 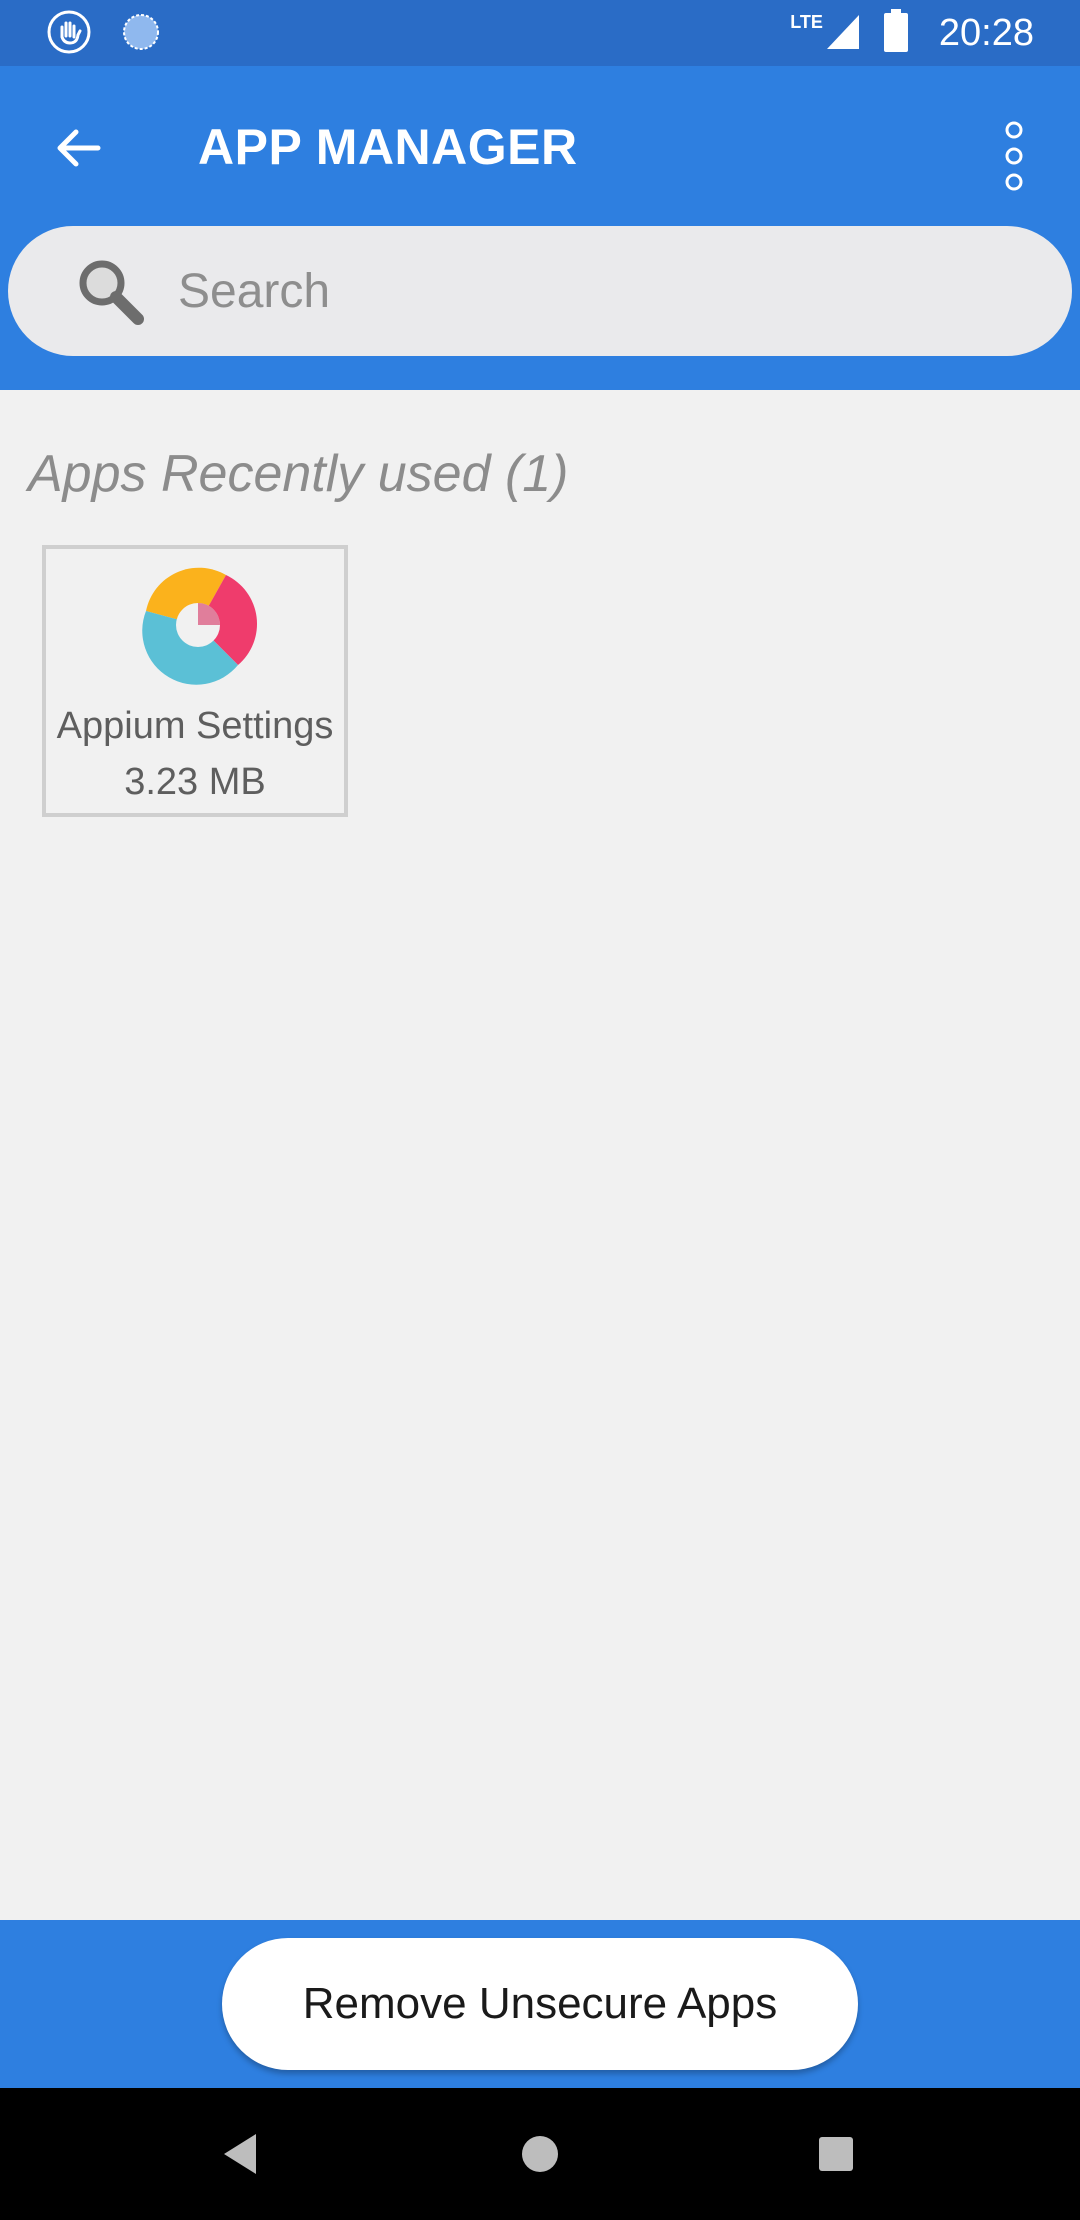 I want to click on status-right-icons: LTE 20:28, so click(x=912, y=33).